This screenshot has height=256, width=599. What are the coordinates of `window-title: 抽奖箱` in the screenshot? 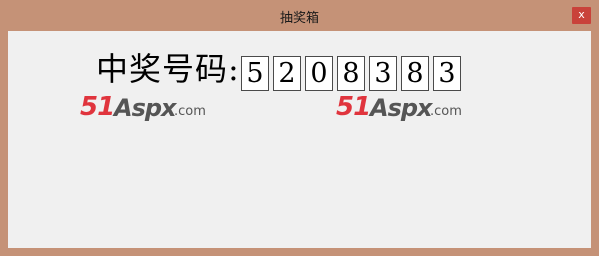 It's located at (299, 18).